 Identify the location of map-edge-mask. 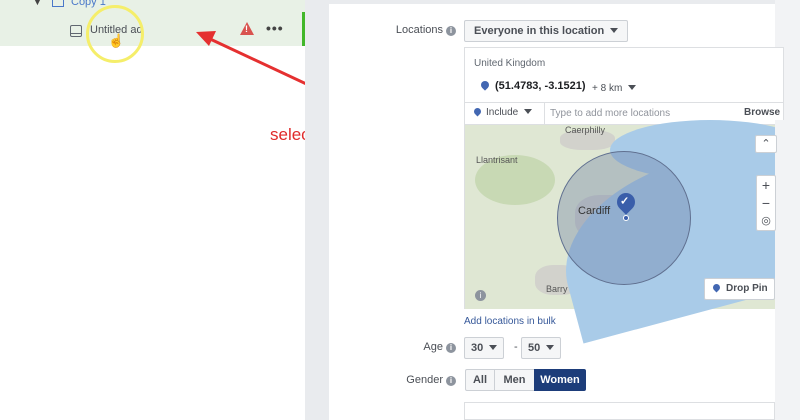
(787, 220).